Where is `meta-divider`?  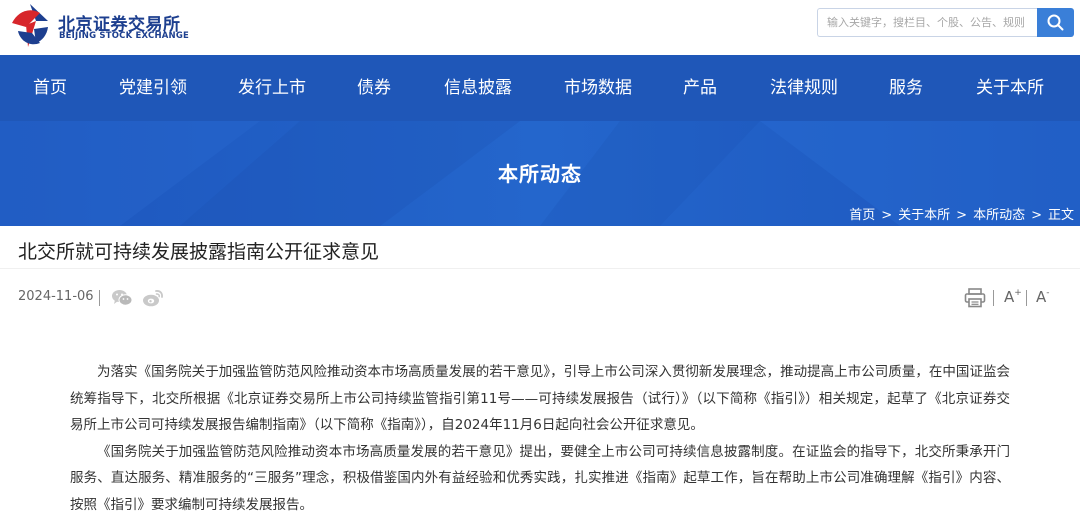 meta-divider is located at coordinates (99, 298).